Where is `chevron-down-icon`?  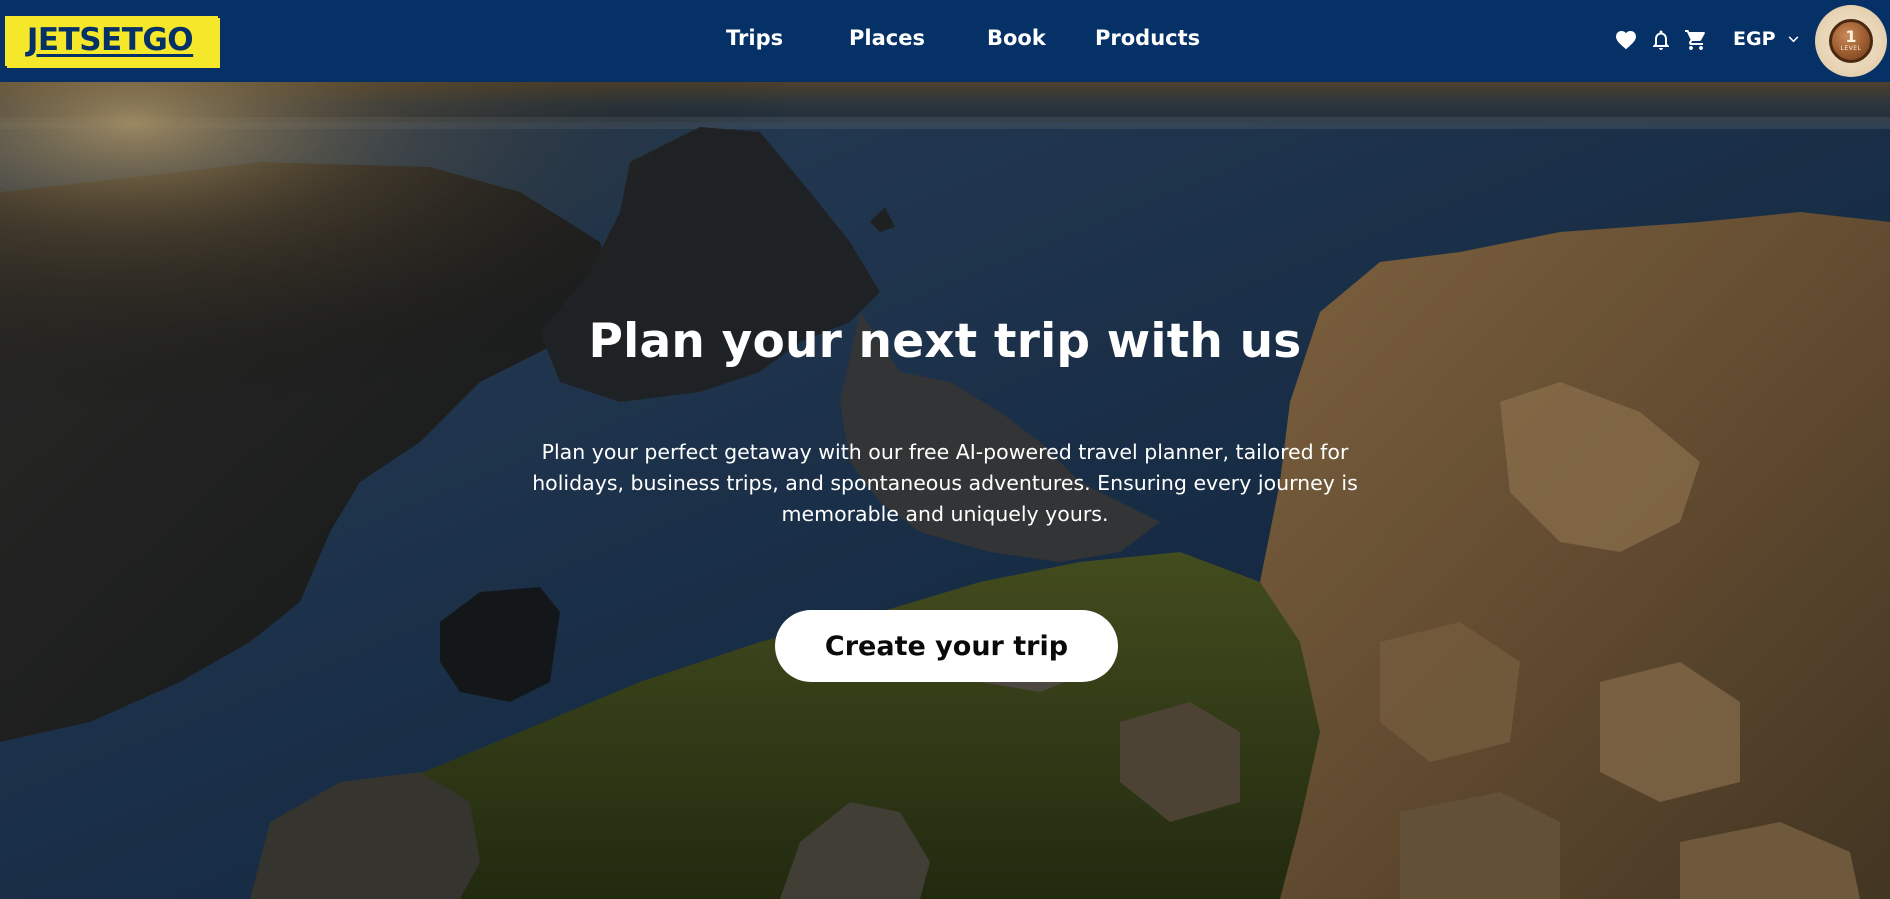
chevron-down-icon is located at coordinates (1793, 38).